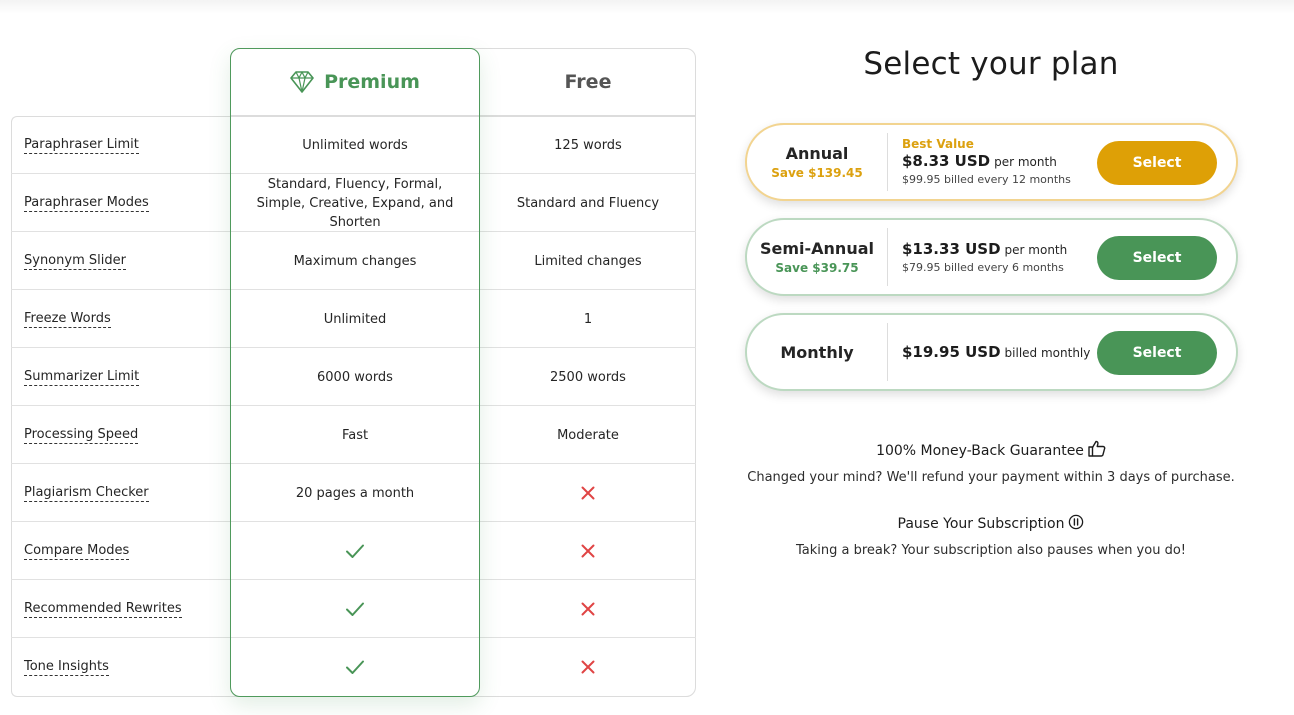  I want to click on thumbs-up-icon, so click(1097, 450).